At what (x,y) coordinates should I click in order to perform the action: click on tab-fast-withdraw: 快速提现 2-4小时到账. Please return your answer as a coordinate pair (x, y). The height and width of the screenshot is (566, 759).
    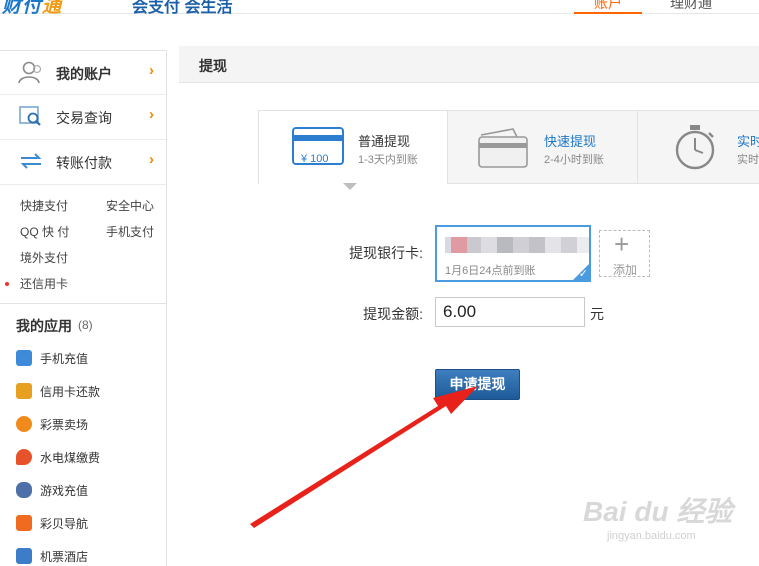
    Looking at the image, I should click on (543, 147).